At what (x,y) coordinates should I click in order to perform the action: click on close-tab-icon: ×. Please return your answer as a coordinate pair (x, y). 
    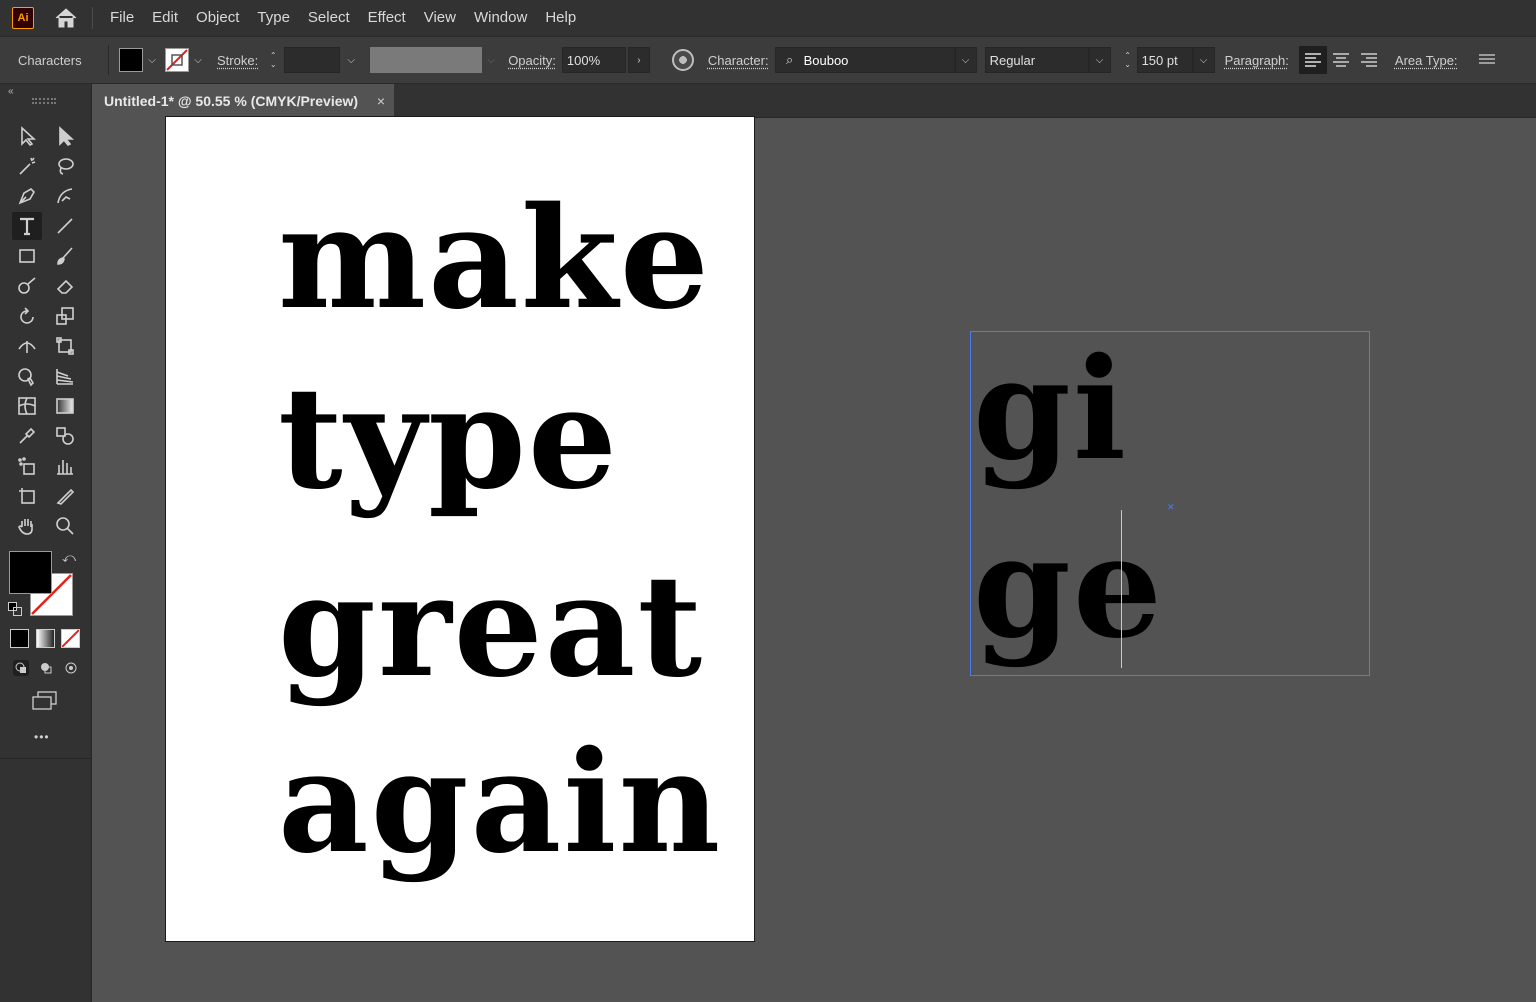
    Looking at the image, I should click on (381, 101).